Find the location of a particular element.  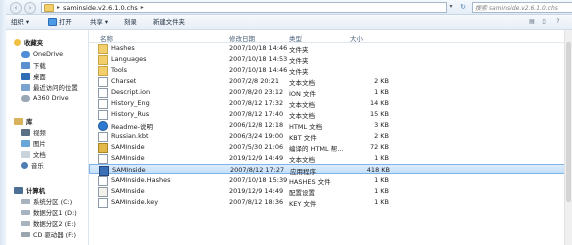

cloud-drive-icon is located at coordinates (25, 98).